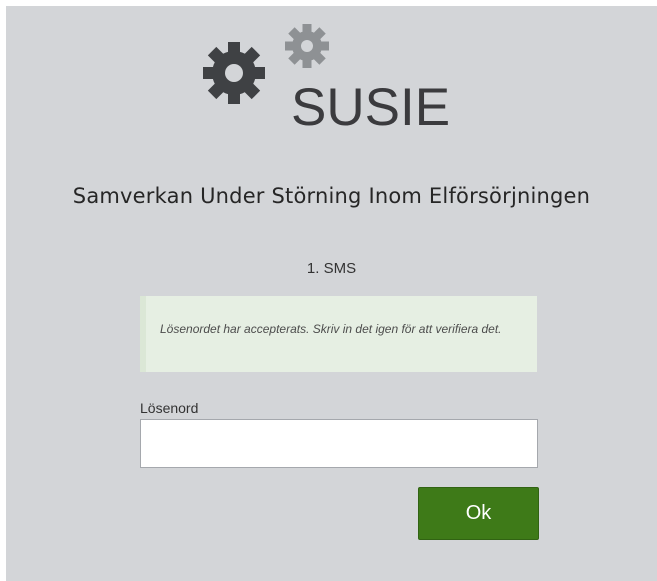 Image resolution: width=657 pixels, height=581 pixels. What do you see at coordinates (331, 268) in the screenshot?
I see `step-label: 1. SMS` at bounding box center [331, 268].